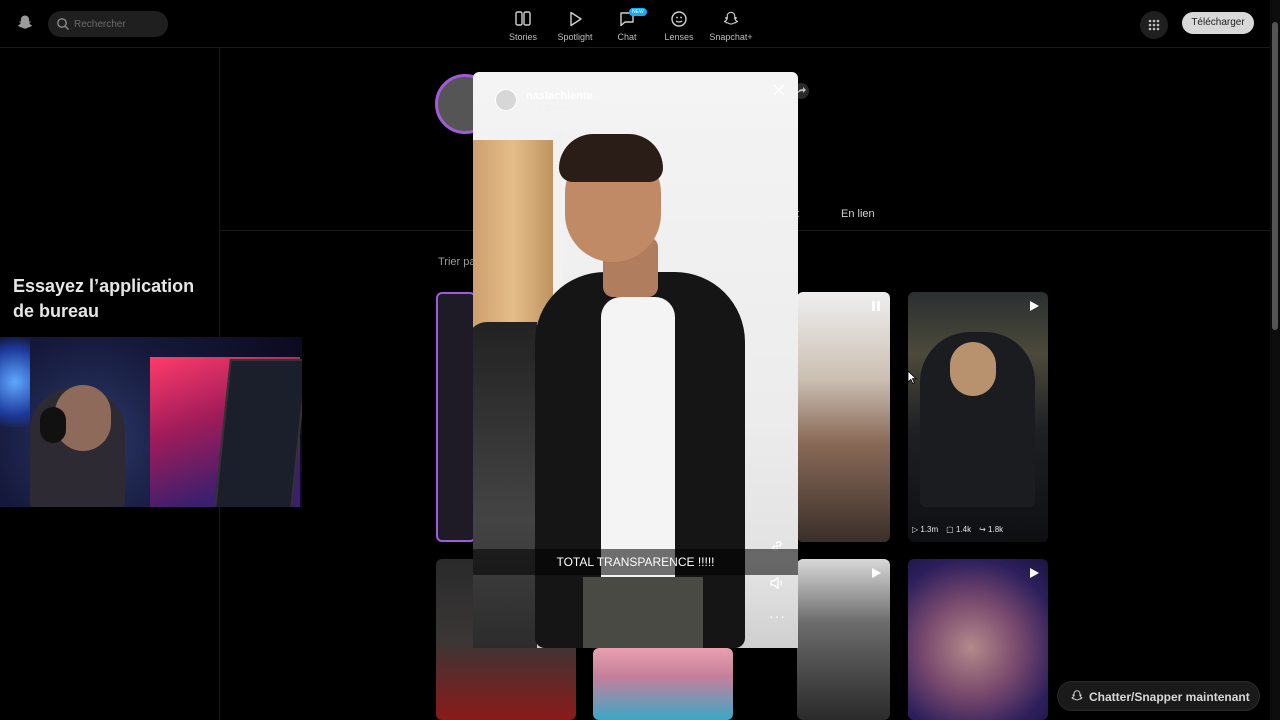  I want to click on story-image-pants, so click(643, 612).